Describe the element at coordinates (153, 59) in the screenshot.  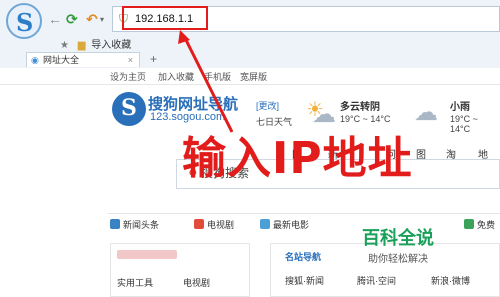
I see `new-tab-button: +` at that location.